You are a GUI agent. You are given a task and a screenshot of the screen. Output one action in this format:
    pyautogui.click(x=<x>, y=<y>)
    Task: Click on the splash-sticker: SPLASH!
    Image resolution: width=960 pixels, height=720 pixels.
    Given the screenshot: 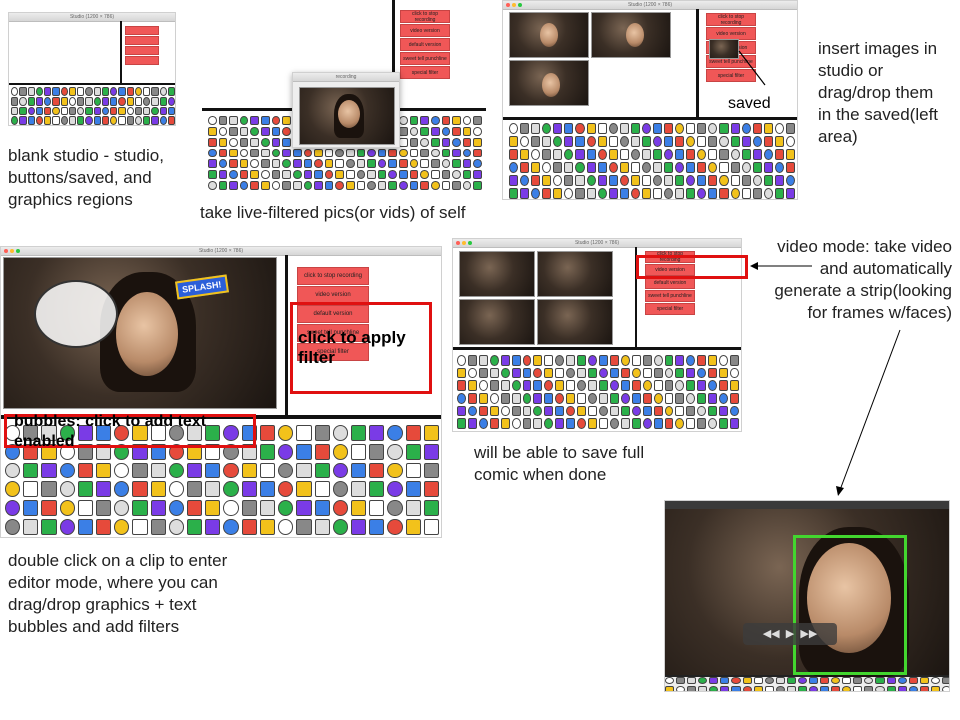 What is the action you would take?
    pyautogui.click(x=201, y=287)
    